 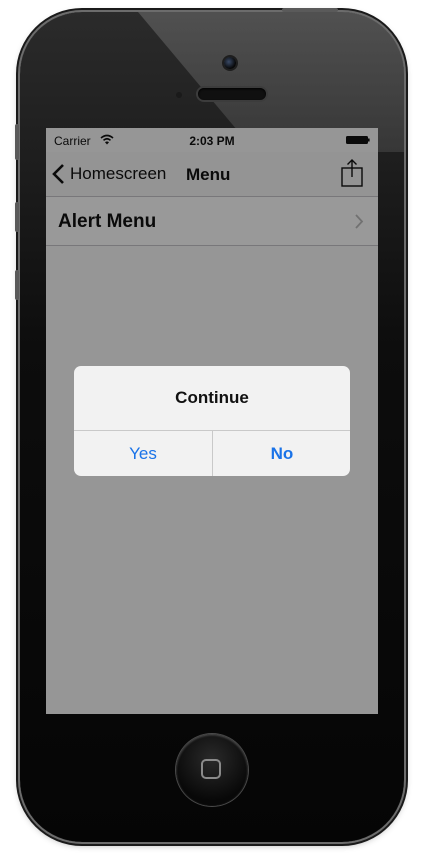 I want to click on volume-down-button, so click(x=17, y=285).